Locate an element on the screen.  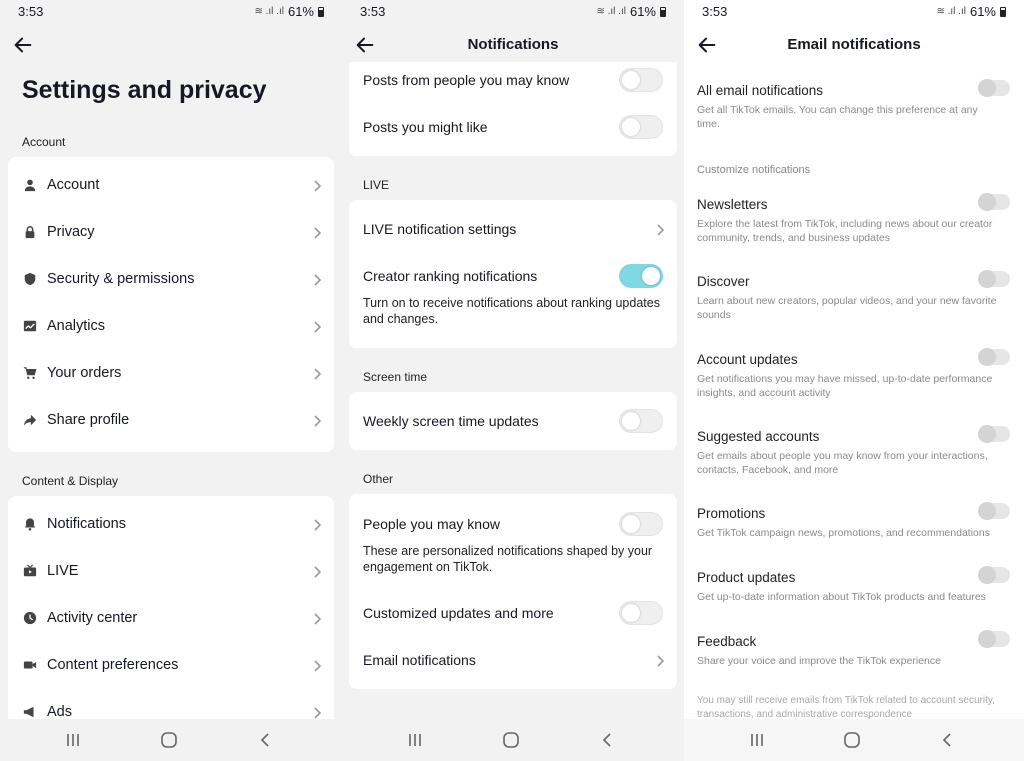
feedback-toggle is located at coordinates (994, 639).